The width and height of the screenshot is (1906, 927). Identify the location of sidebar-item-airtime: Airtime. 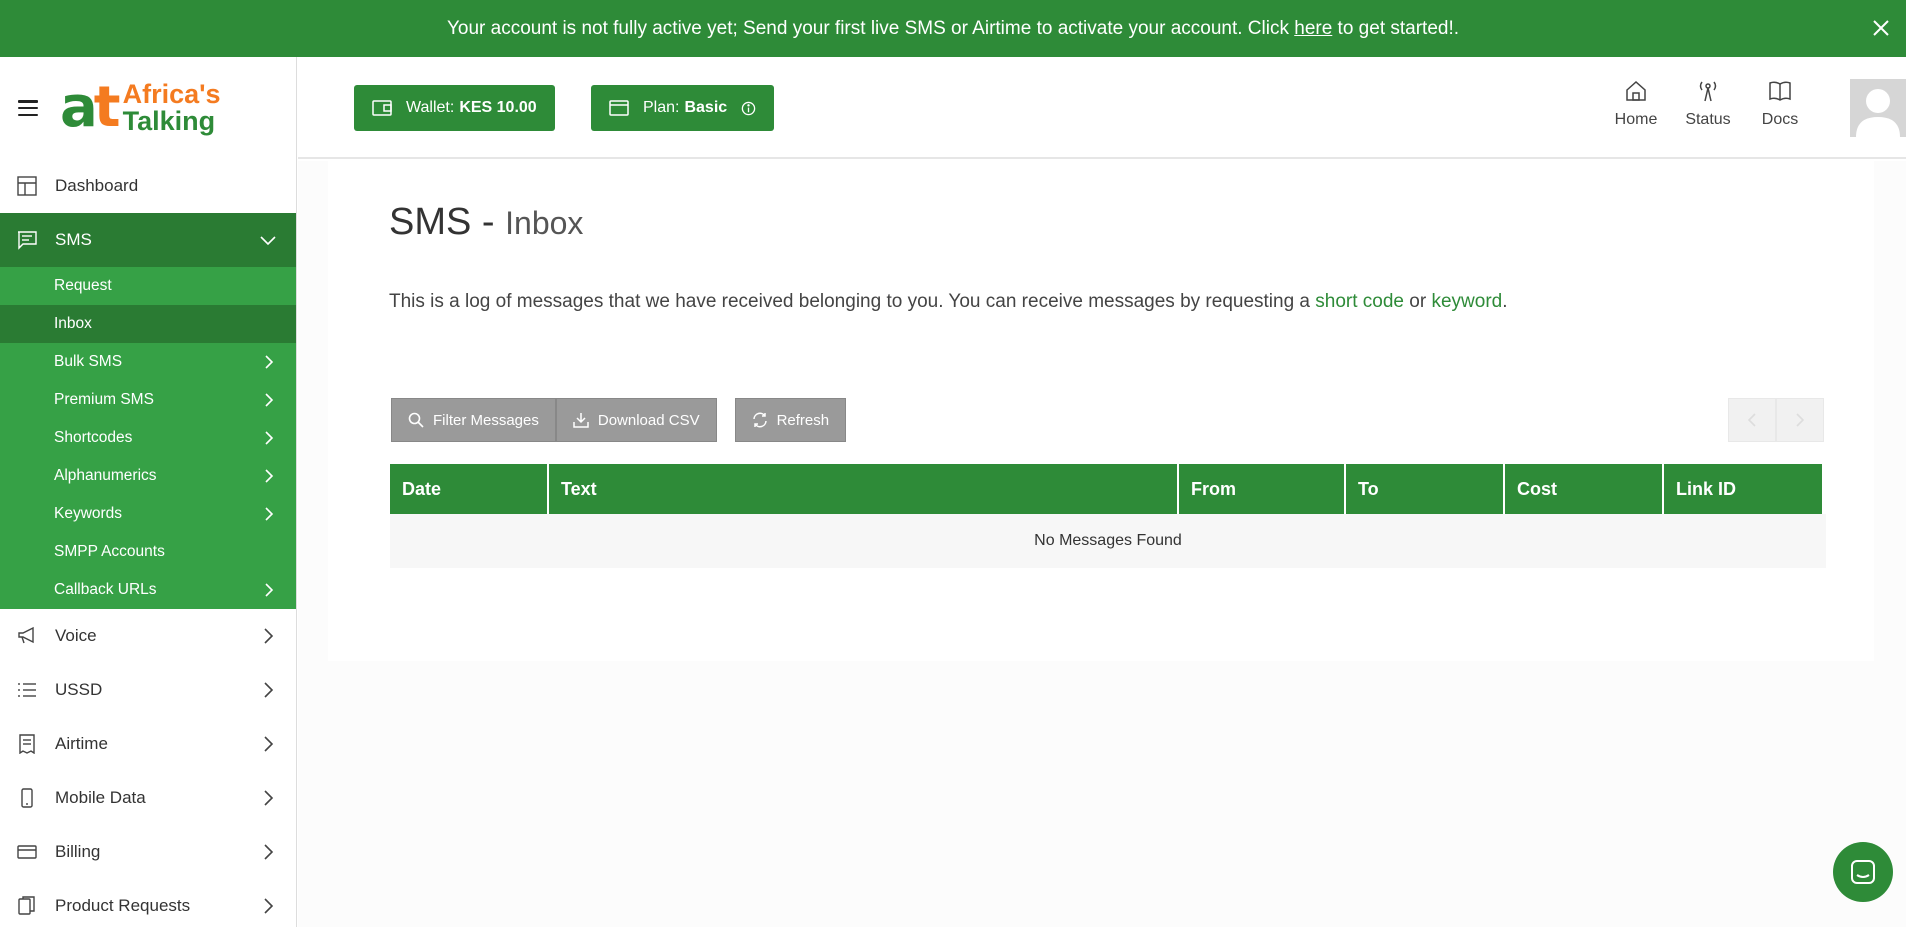
(148, 744).